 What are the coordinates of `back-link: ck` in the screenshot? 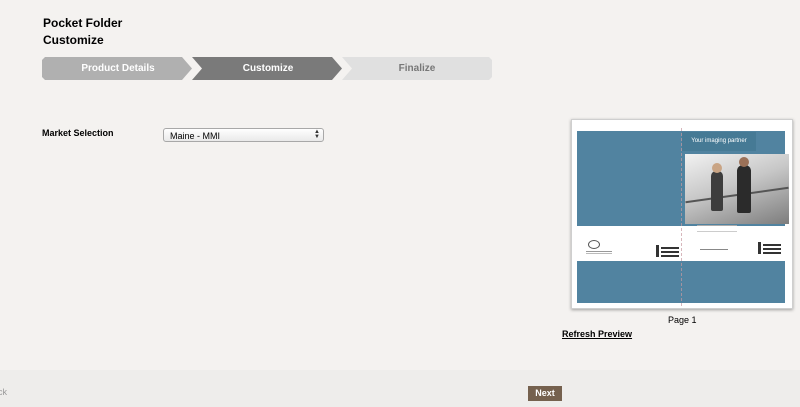 It's located at (3, 392).